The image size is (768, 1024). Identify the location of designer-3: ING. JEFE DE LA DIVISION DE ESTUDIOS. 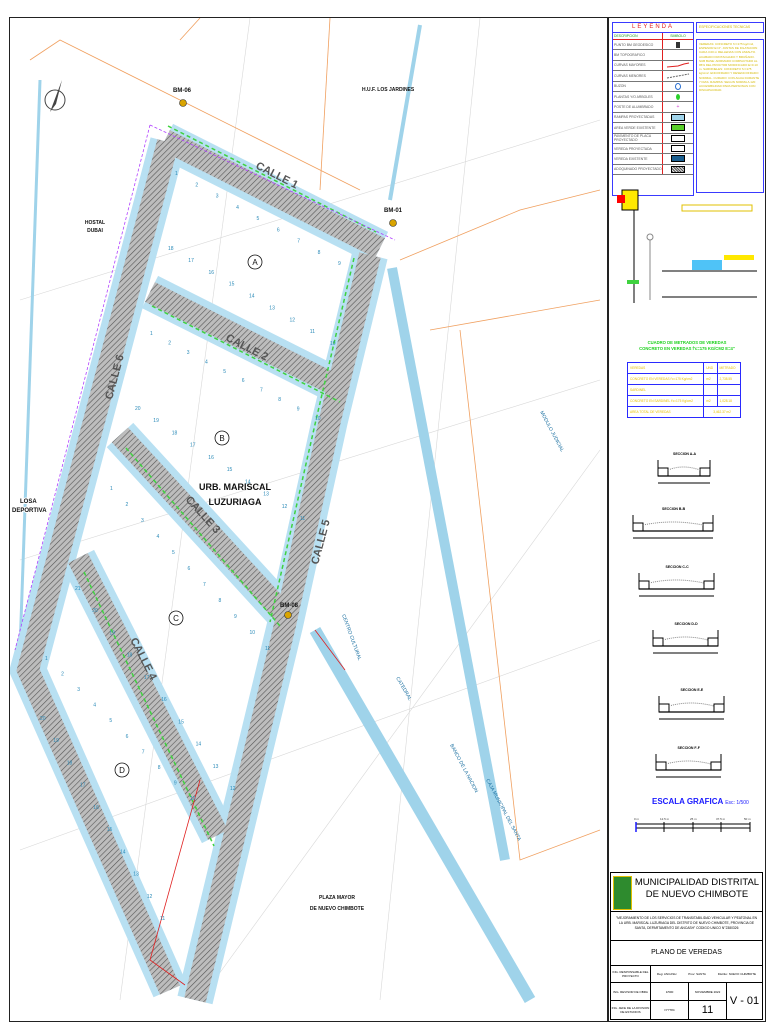
(631, 1010).